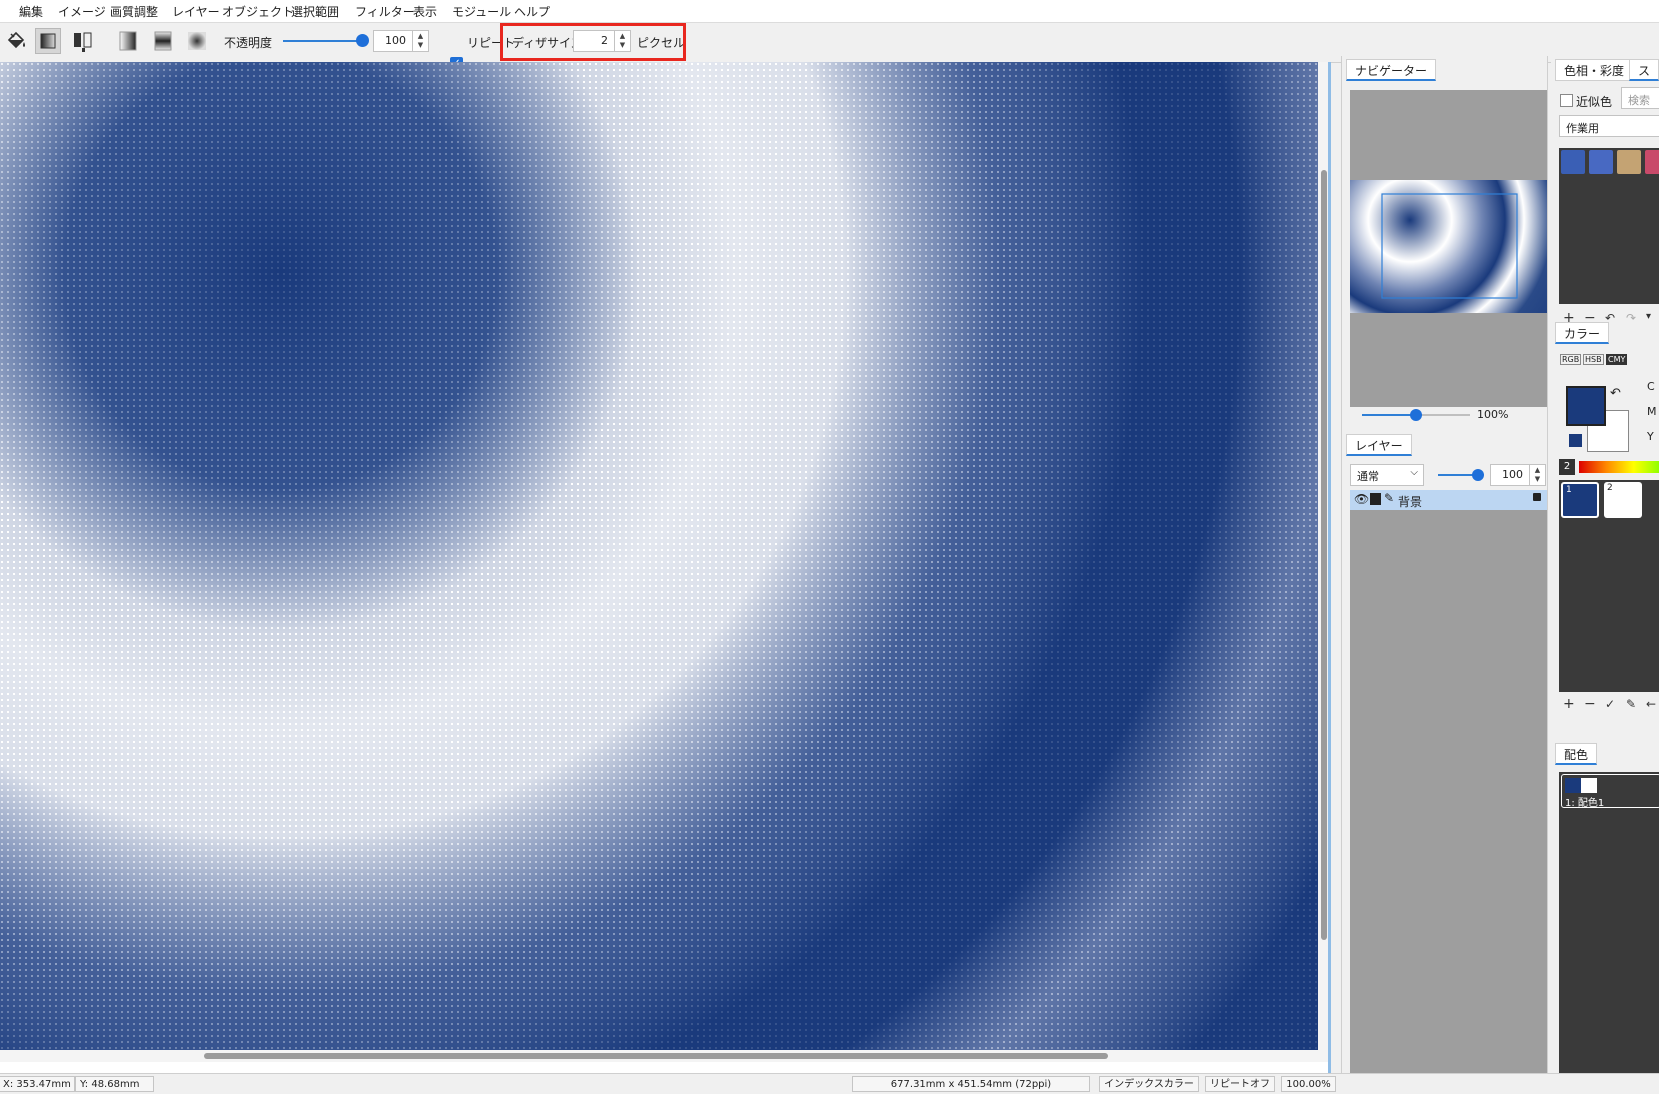 This screenshot has height=1094, width=1659. I want to click on menu-chevron-icon: ▾, so click(1648, 316).